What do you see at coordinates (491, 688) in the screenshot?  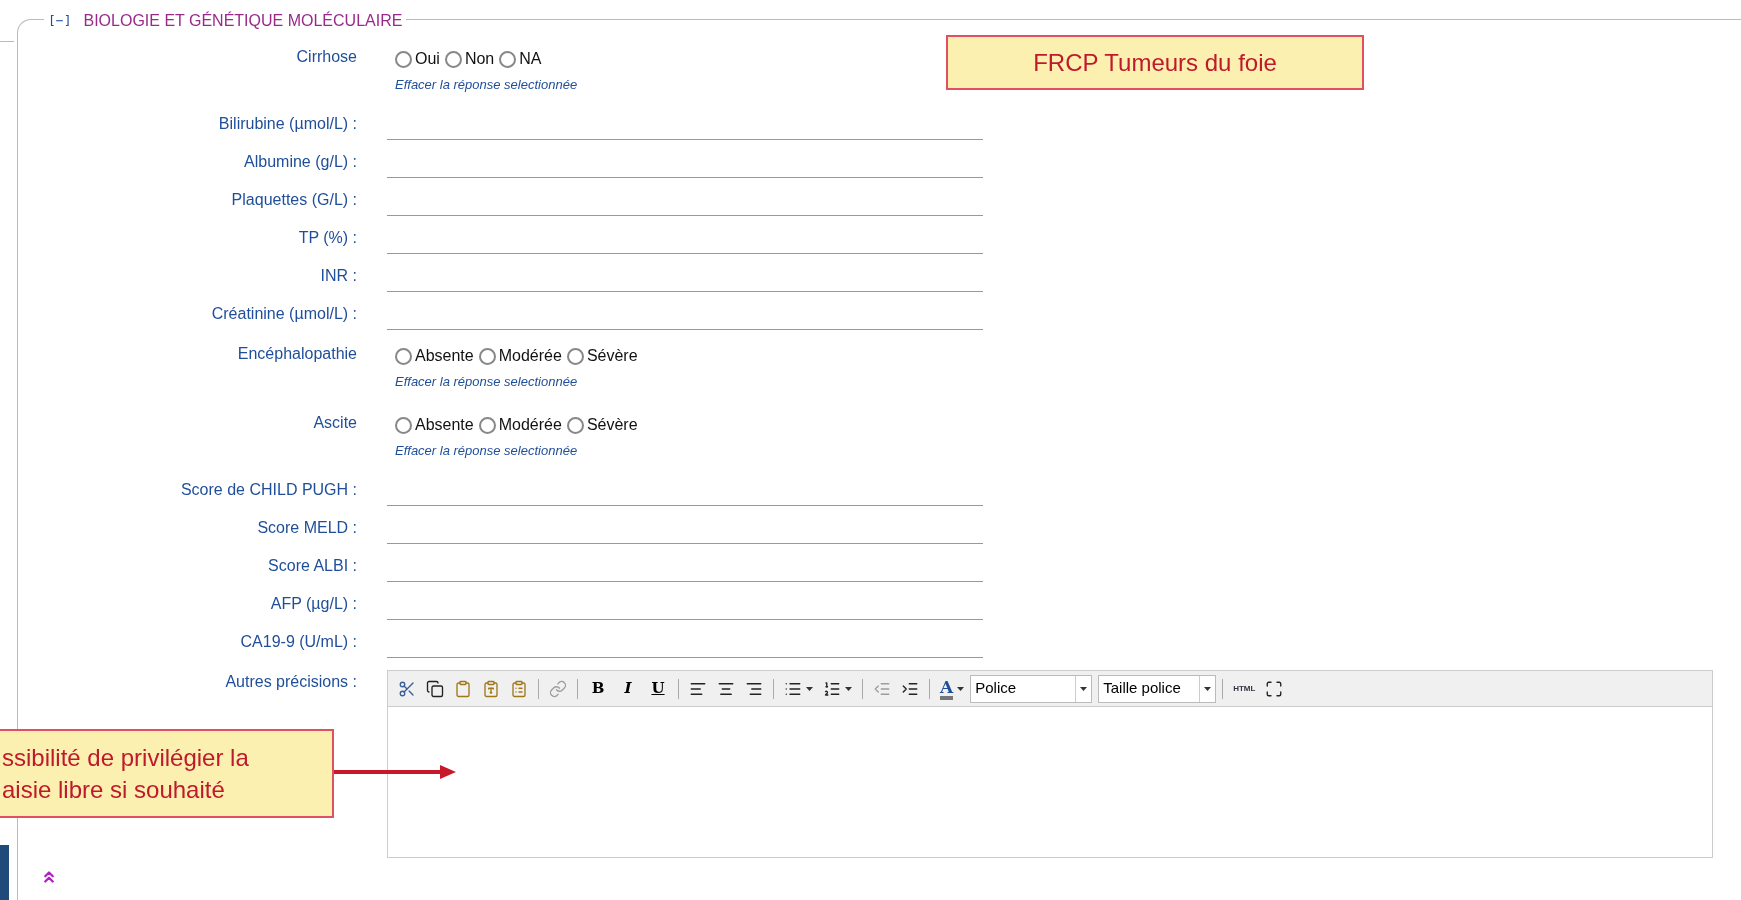 I see `paste-text-icon` at bounding box center [491, 688].